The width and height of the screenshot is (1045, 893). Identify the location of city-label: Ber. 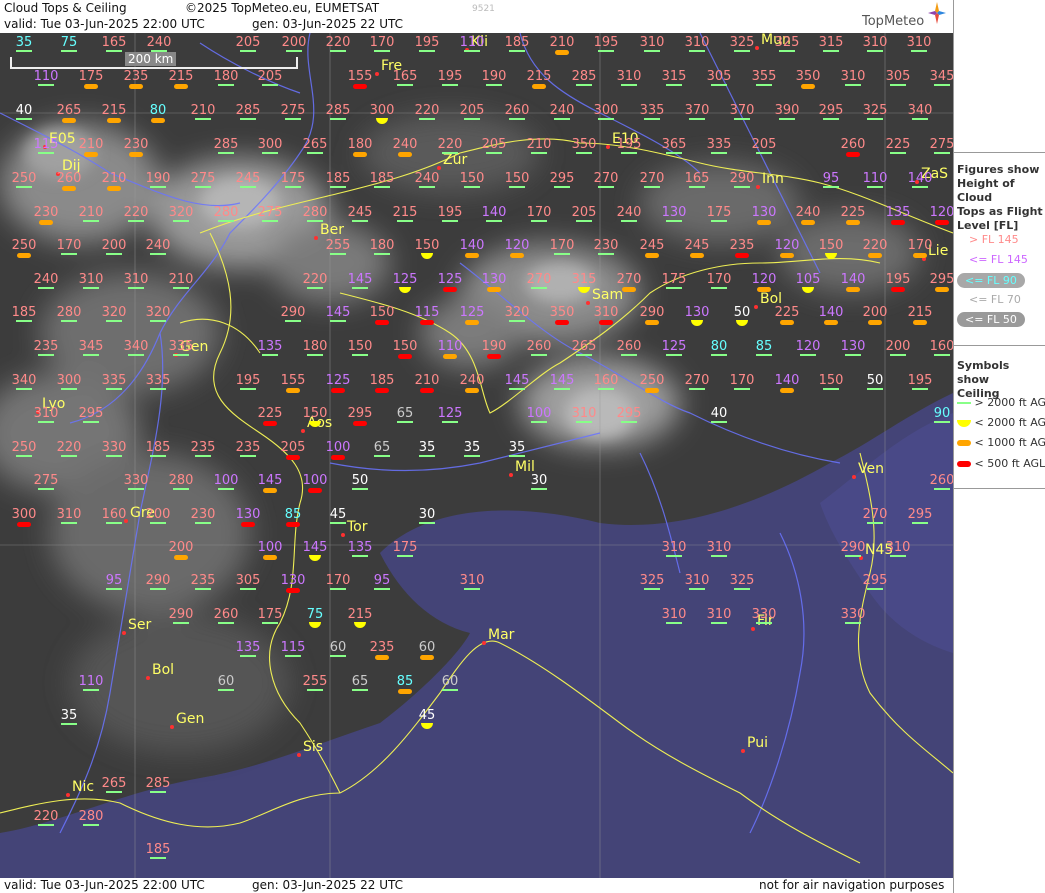
(332, 230).